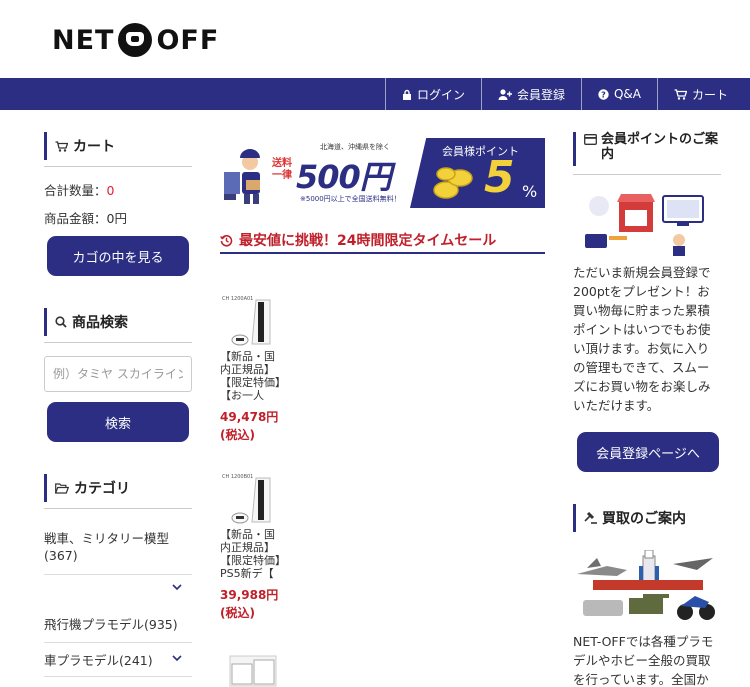 Image resolution: width=750 pixels, height=687 pixels. Describe the element at coordinates (590, 139) in the screenshot. I see `credit-card-icon` at that location.